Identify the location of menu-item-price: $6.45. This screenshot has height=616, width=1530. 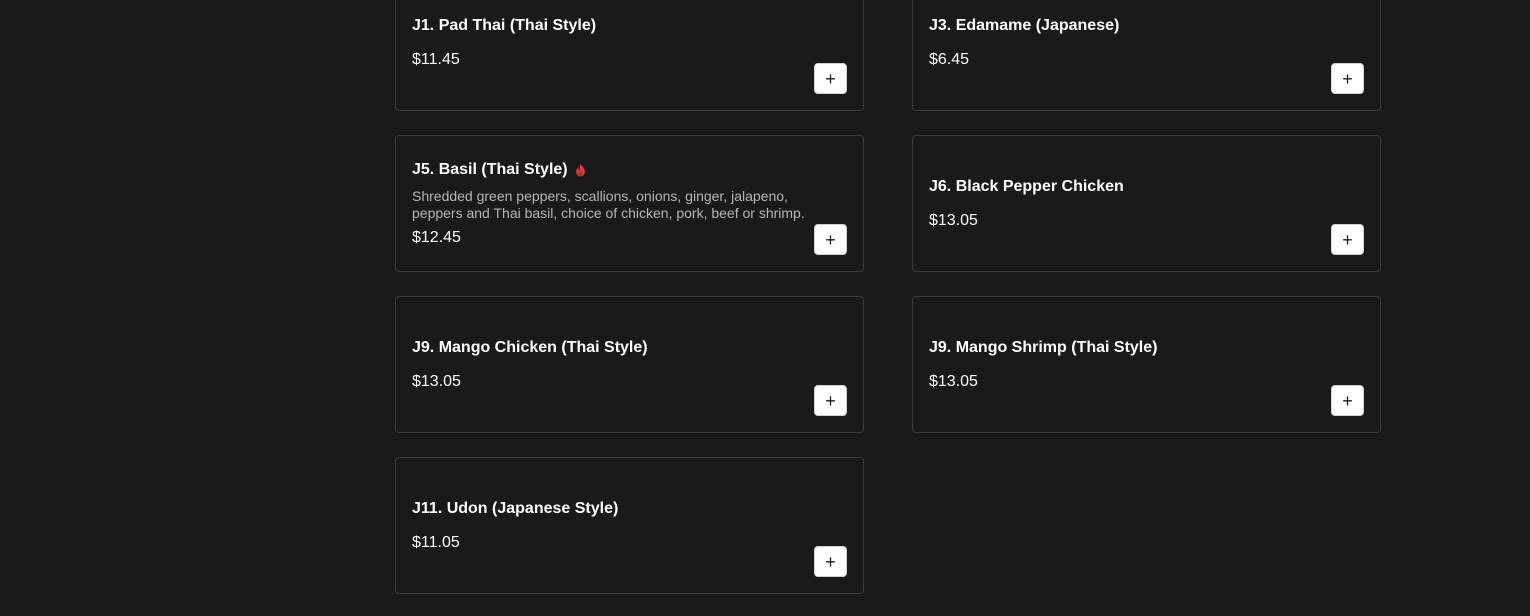
(949, 59).